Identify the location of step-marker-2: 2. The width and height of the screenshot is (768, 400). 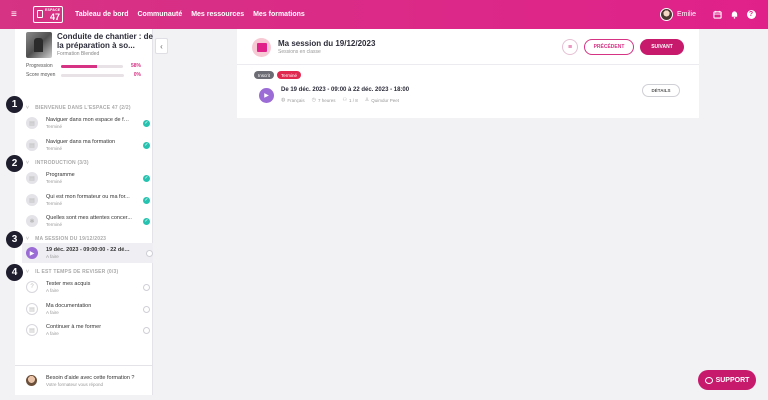
(14, 163).